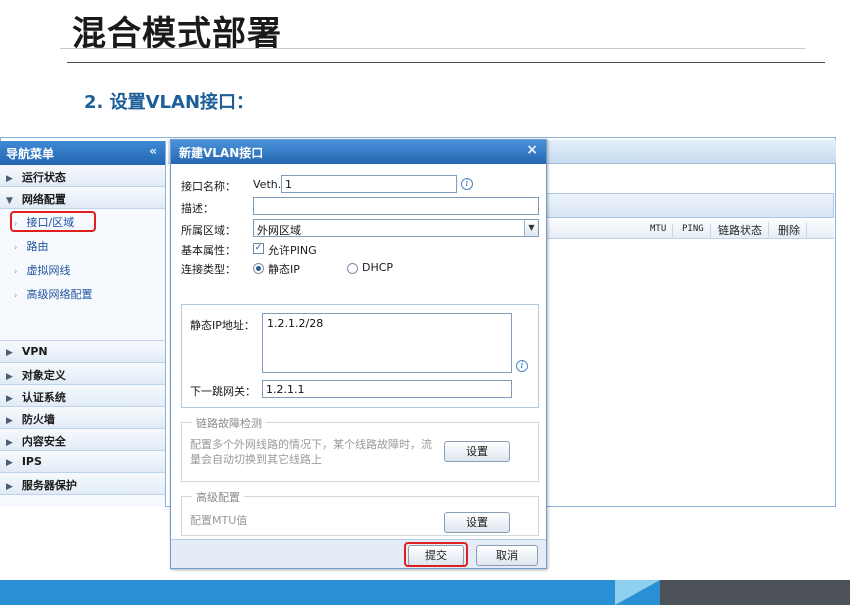 Image resolution: width=850 pixels, height=605 pixels. I want to click on nav-item-advanced-network: › 高级网络配置, so click(82, 293).